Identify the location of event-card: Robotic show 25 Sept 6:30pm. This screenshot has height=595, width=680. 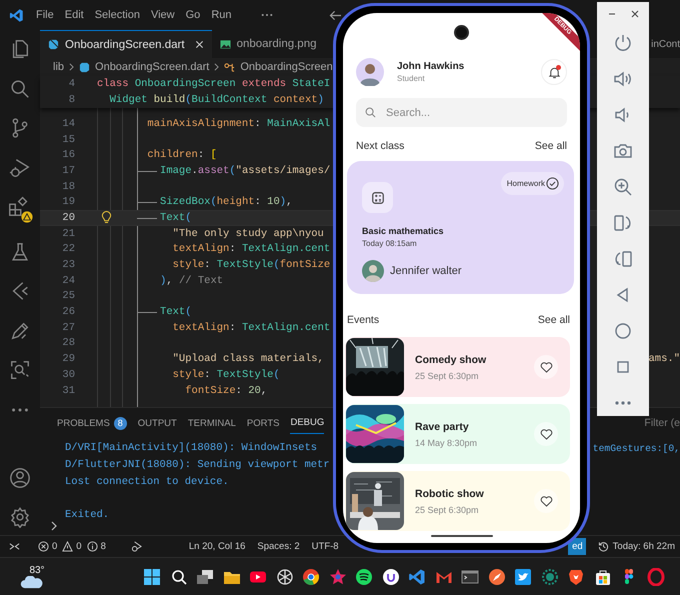
(457, 501).